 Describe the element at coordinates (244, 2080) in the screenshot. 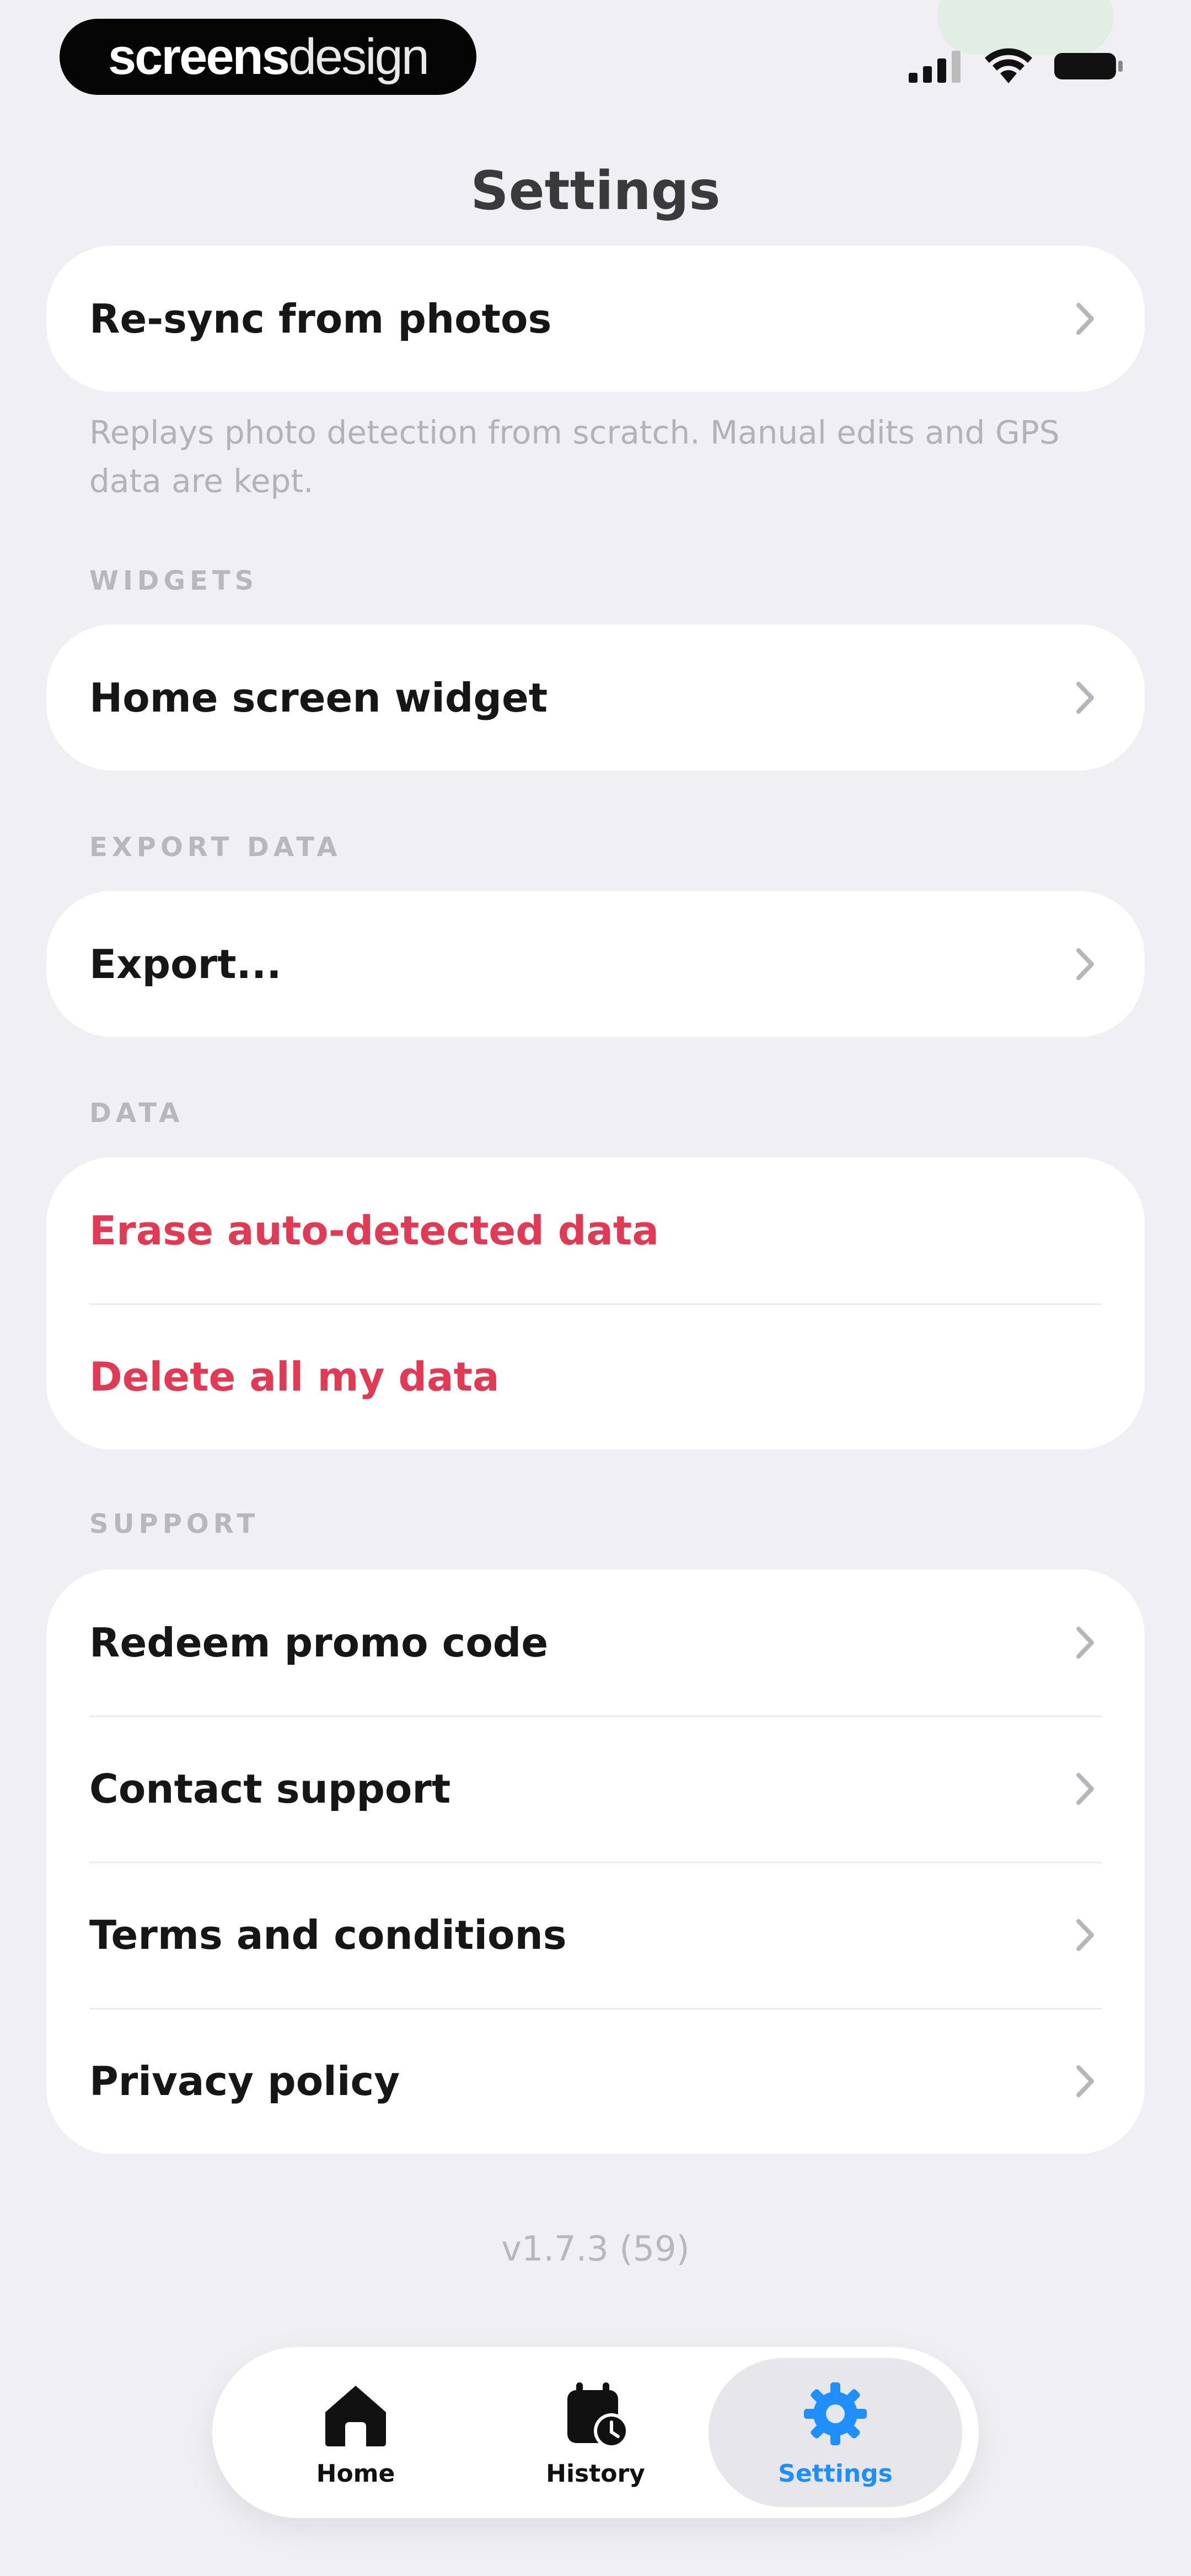

I see `row-label: Privacy policy` at that location.